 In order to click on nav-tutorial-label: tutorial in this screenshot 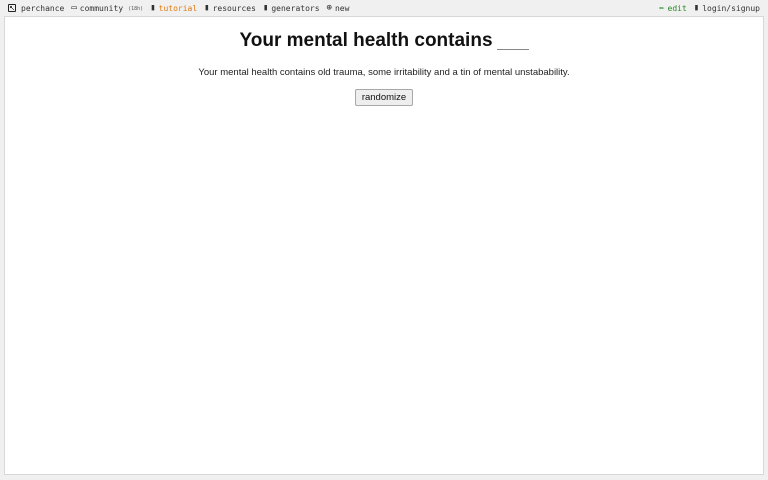, I will do `click(178, 8)`.